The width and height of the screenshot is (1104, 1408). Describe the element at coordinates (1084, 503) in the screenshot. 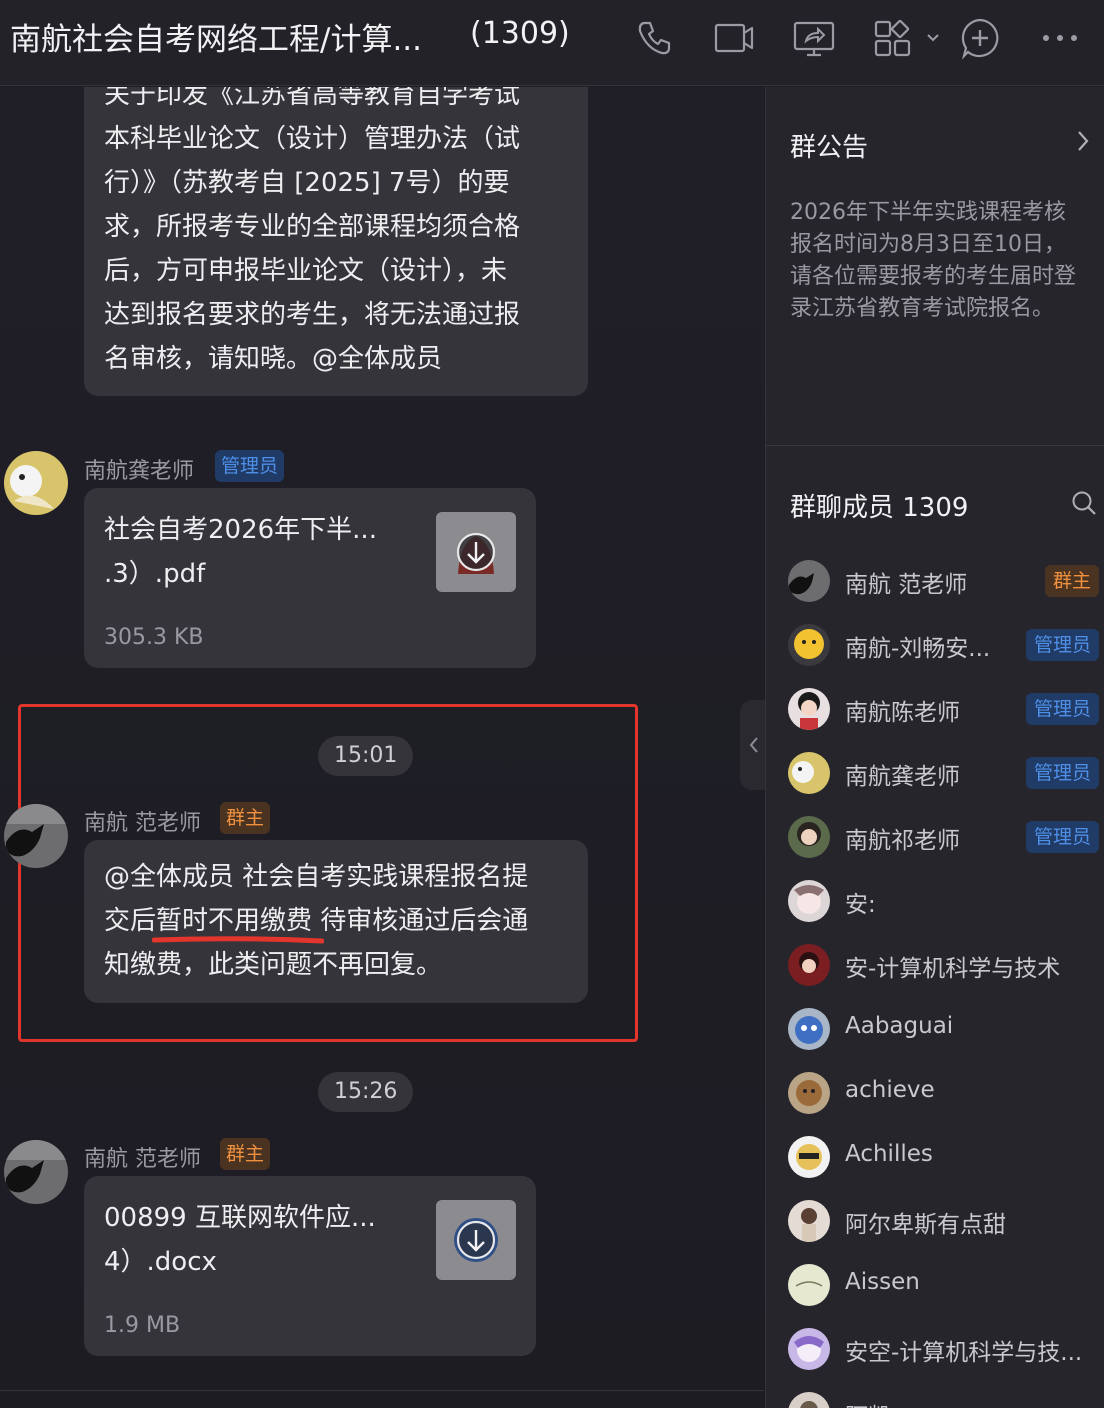

I see `search-icon` at that location.